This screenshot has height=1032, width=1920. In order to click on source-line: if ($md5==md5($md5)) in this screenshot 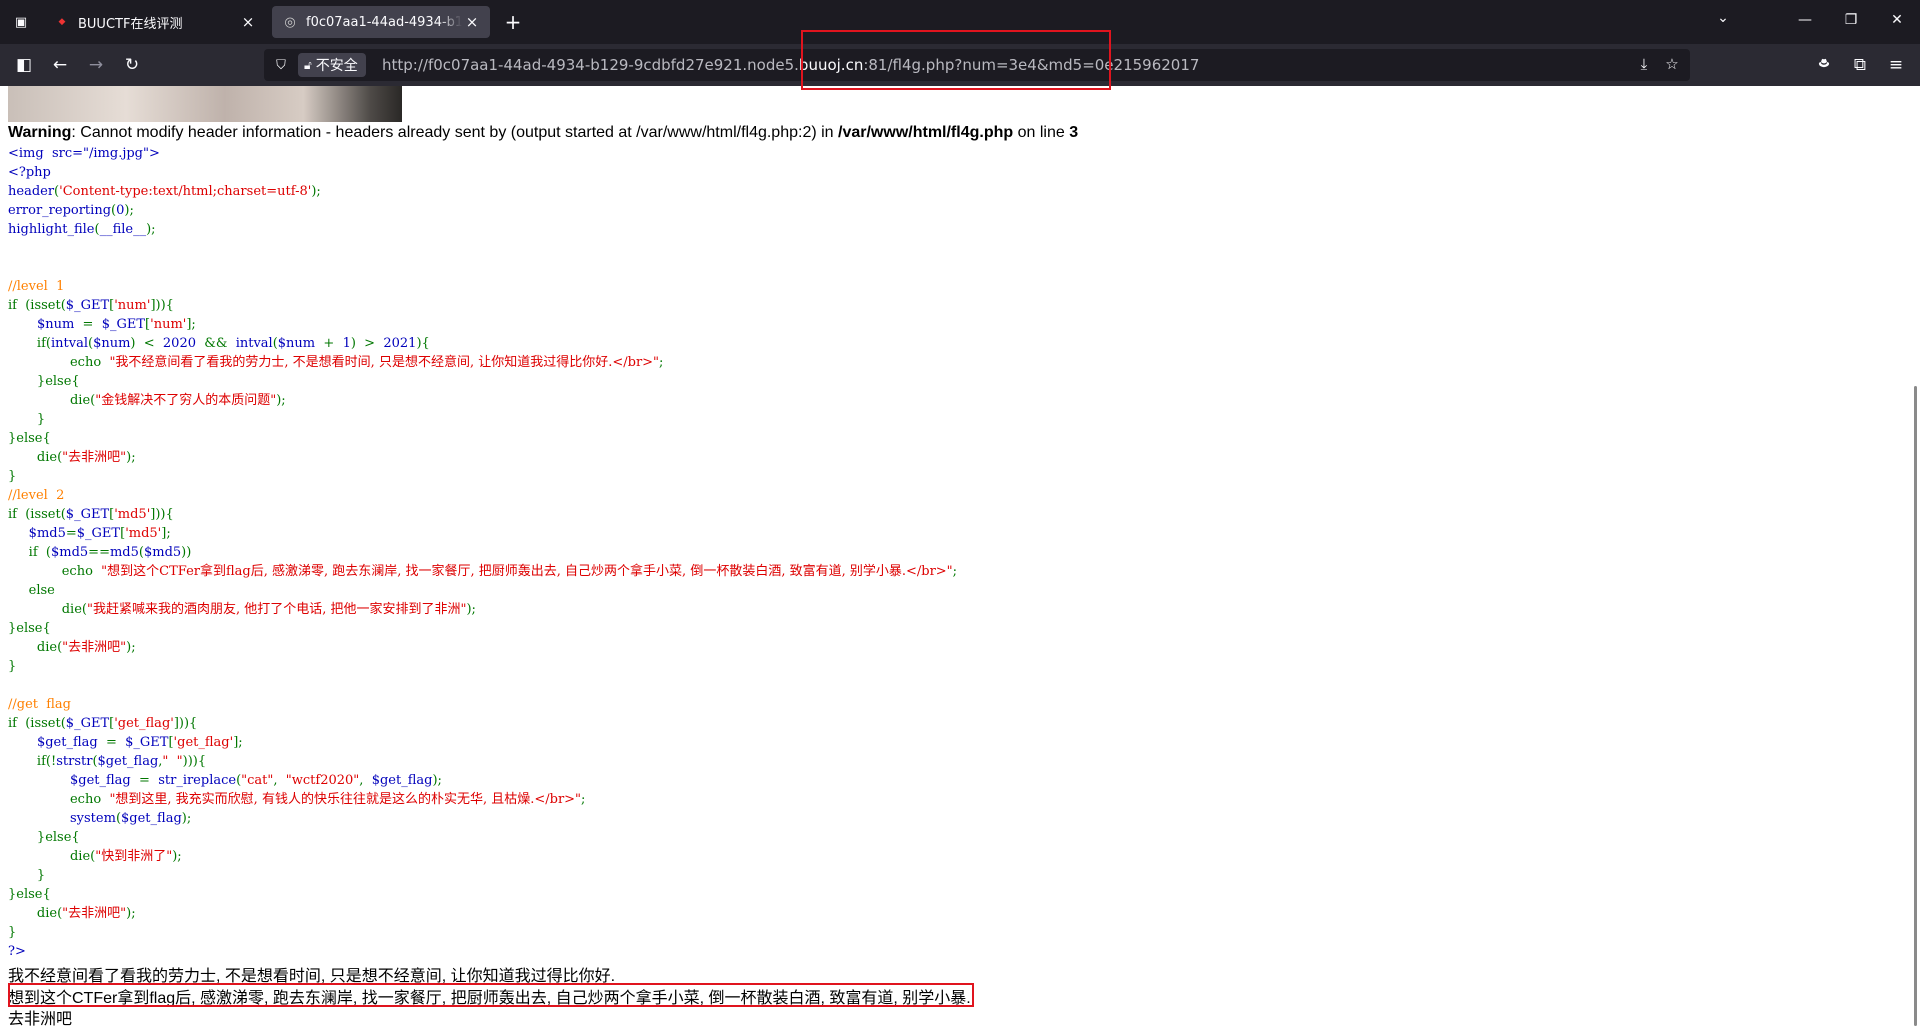, I will do `click(100, 552)`.